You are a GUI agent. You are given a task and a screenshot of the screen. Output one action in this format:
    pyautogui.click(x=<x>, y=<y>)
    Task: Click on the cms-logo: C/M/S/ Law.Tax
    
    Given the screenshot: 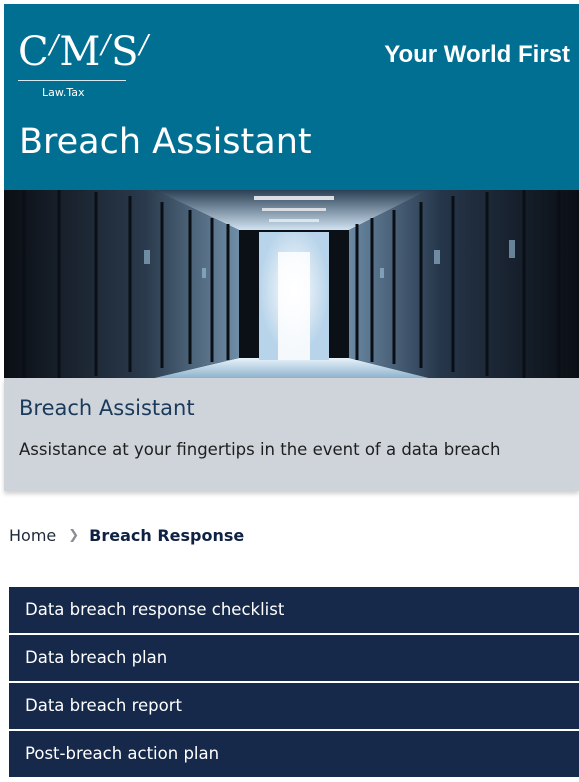 What is the action you would take?
    pyautogui.click(x=84, y=64)
    